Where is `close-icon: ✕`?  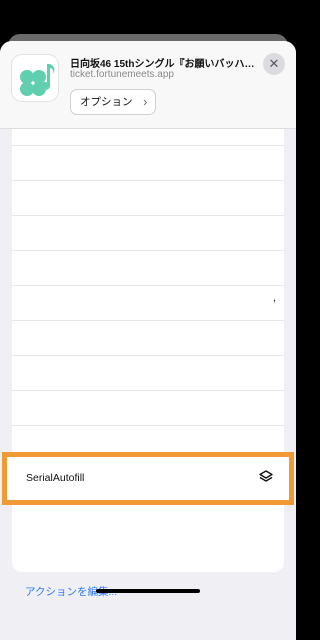 close-icon: ✕ is located at coordinates (274, 63).